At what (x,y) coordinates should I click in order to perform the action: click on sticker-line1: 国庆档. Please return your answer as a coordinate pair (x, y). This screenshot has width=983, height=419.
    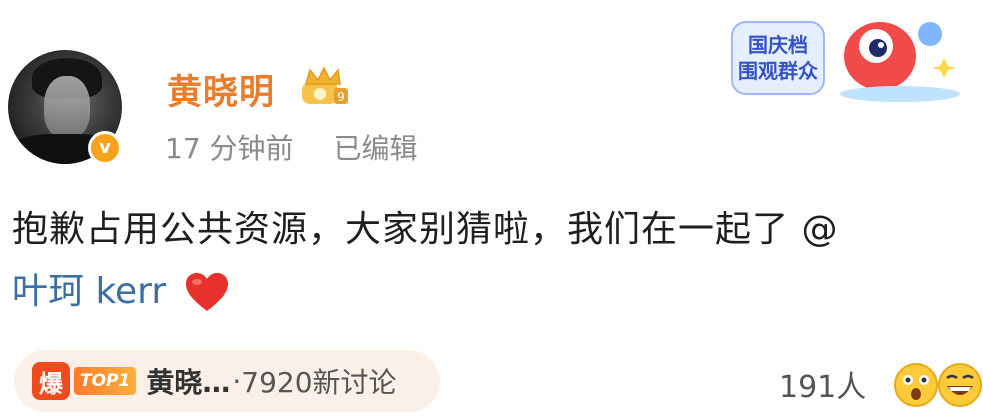
    Looking at the image, I should click on (778, 45).